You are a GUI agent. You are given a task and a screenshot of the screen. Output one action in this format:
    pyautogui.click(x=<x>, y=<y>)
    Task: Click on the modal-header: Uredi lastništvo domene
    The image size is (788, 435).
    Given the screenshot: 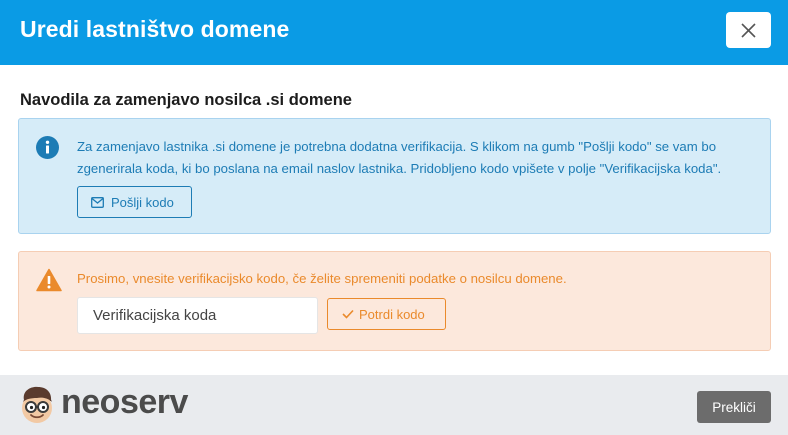 What is the action you would take?
    pyautogui.click(x=394, y=32)
    